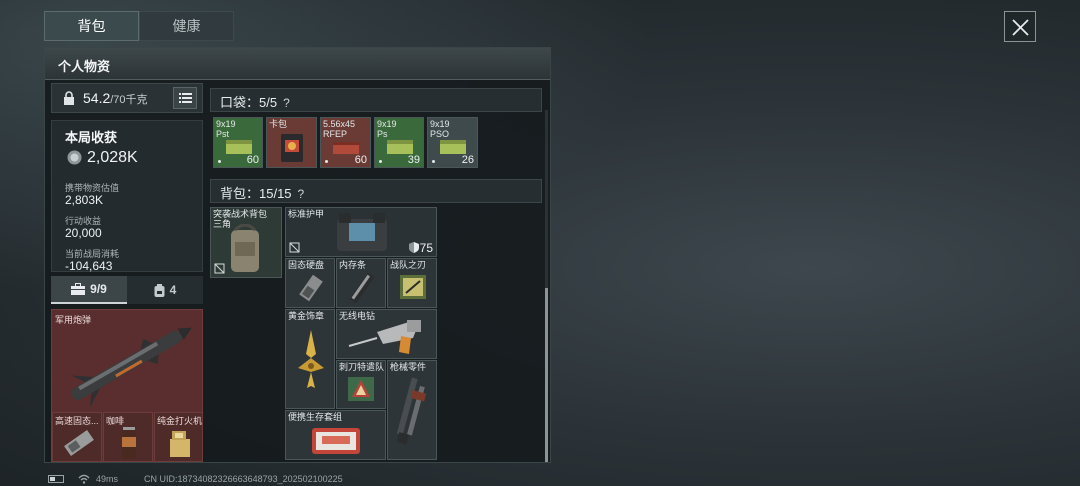 This screenshot has width=1080, height=486. I want to click on inventory-item: 纯金打火机, so click(178, 436).